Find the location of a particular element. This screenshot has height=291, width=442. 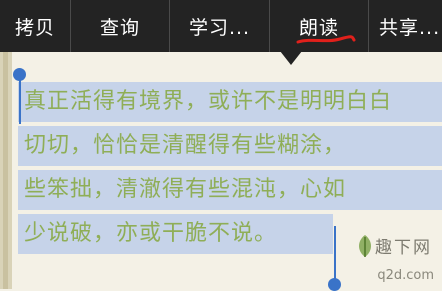

text-line-4: 少说破，亦或干脆不说。 is located at coordinates (175, 234).